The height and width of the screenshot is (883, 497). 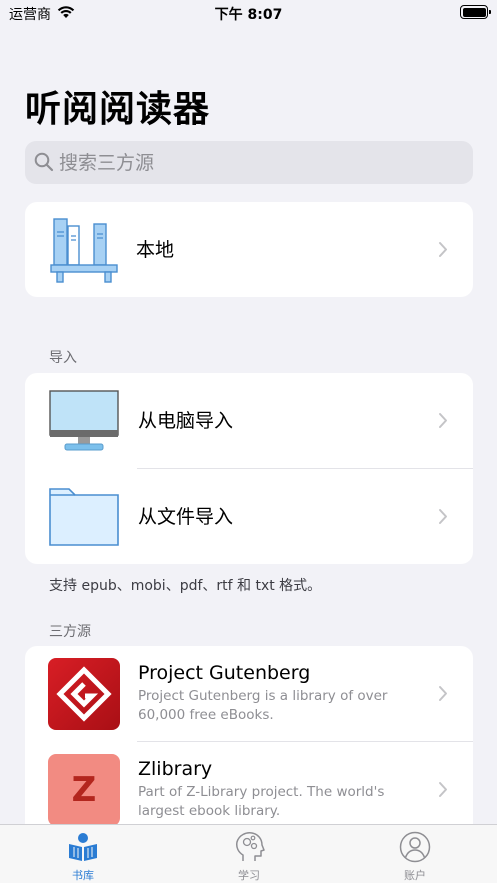 I want to click on import-from-computer-label: 从电脑导入, so click(x=186, y=421).